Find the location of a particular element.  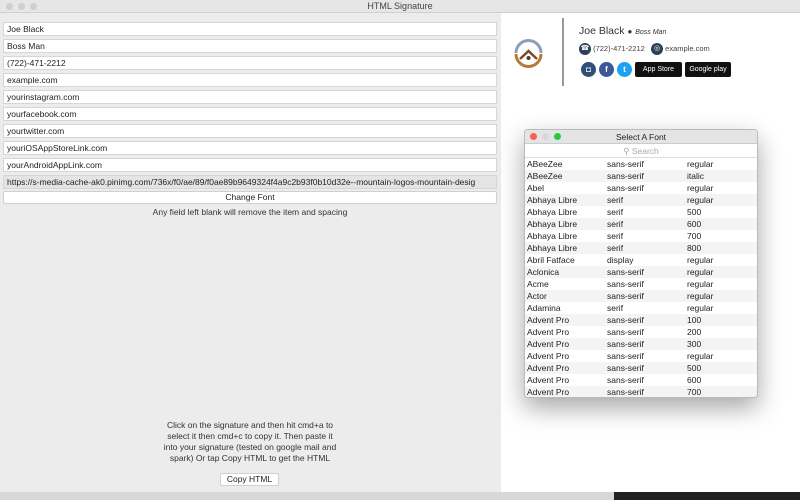

search-placeholder: Search is located at coordinates (645, 151).